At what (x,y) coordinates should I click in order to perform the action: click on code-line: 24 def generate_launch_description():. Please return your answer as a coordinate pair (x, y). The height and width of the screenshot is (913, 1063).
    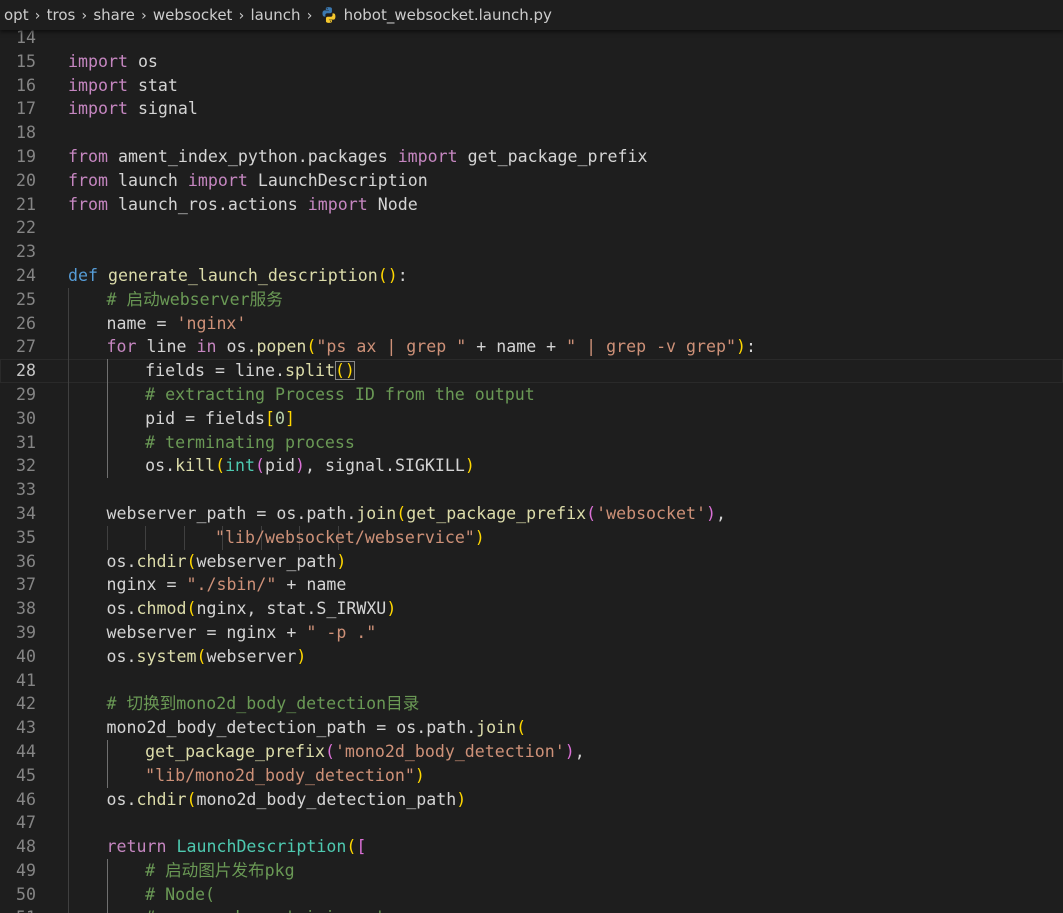
    Looking at the image, I should click on (531, 276).